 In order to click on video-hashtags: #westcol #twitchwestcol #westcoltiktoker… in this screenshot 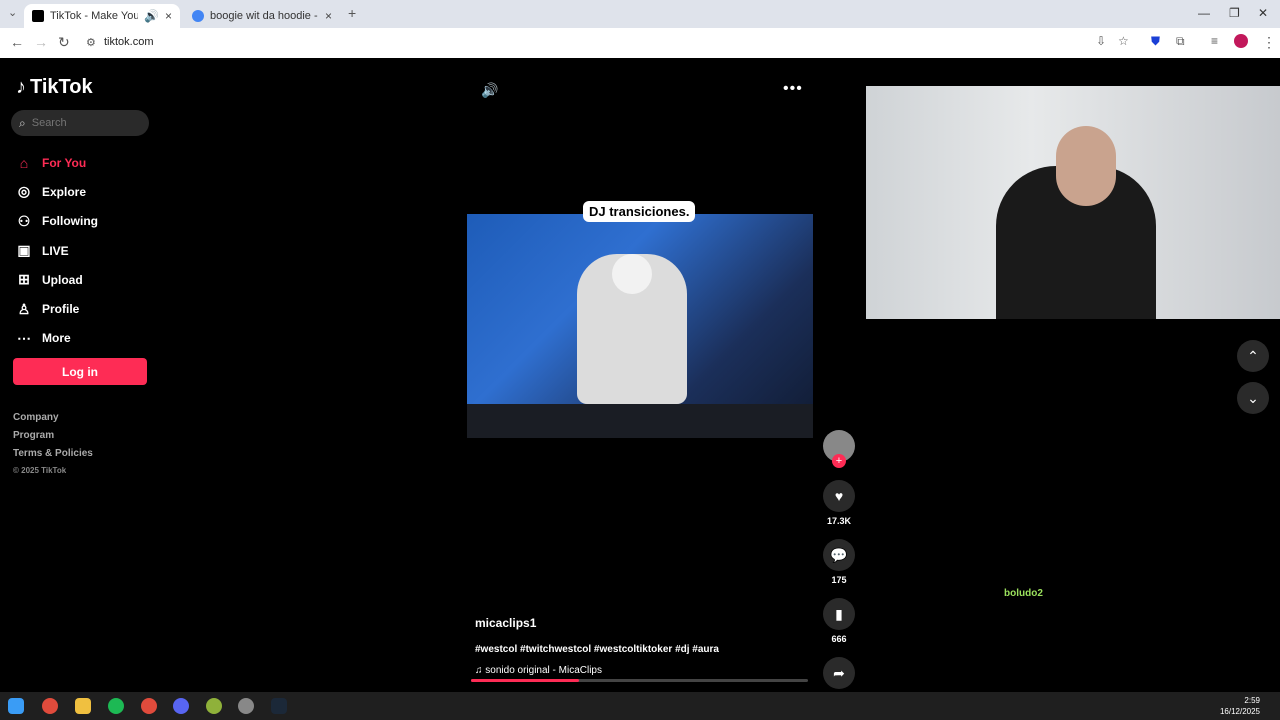, I will do `click(597, 649)`.